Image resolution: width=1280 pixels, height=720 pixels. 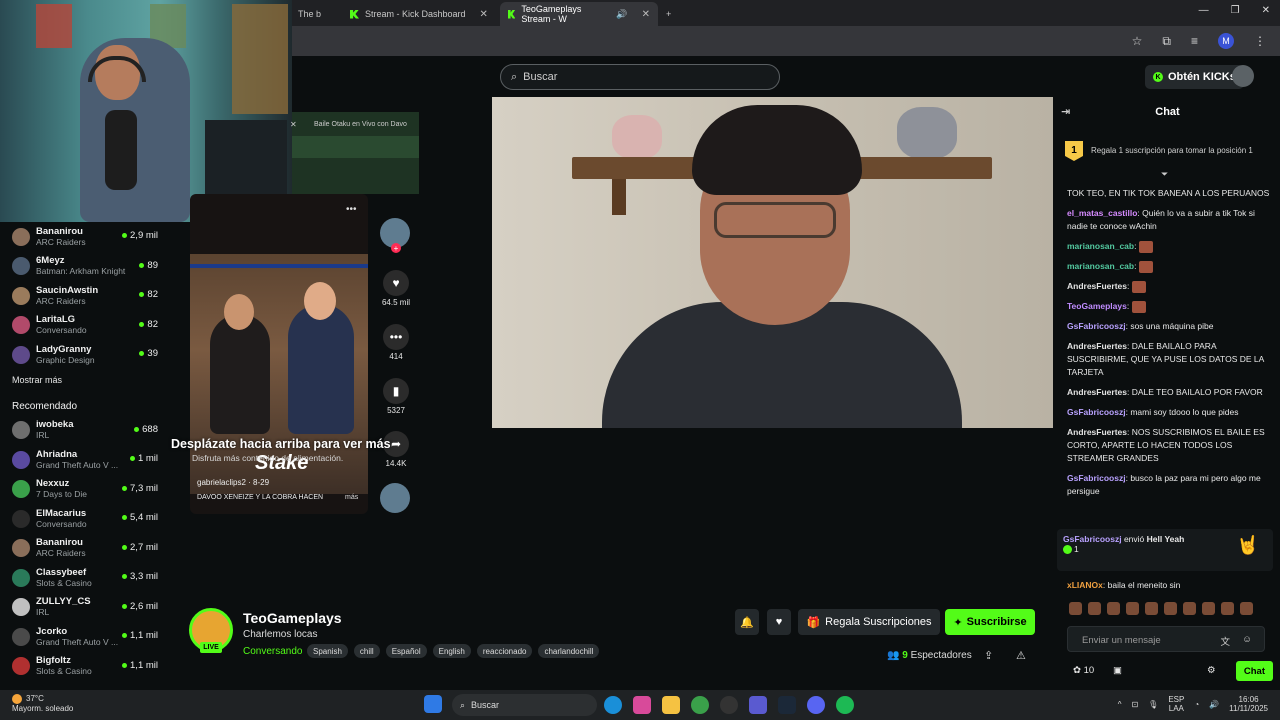 What do you see at coordinates (42, 704) in the screenshot?
I see `weather-widget: 37°C Mayorm. soleado` at bounding box center [42, 704].